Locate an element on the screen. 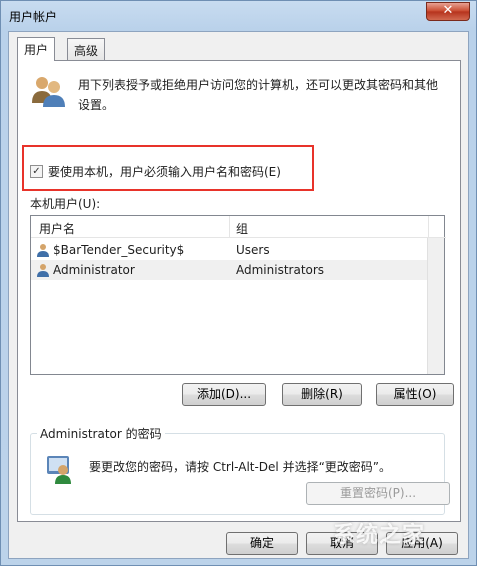 This screenshot has width=477, height=566. row-username: Administrator is located at coordinates (94, 270).